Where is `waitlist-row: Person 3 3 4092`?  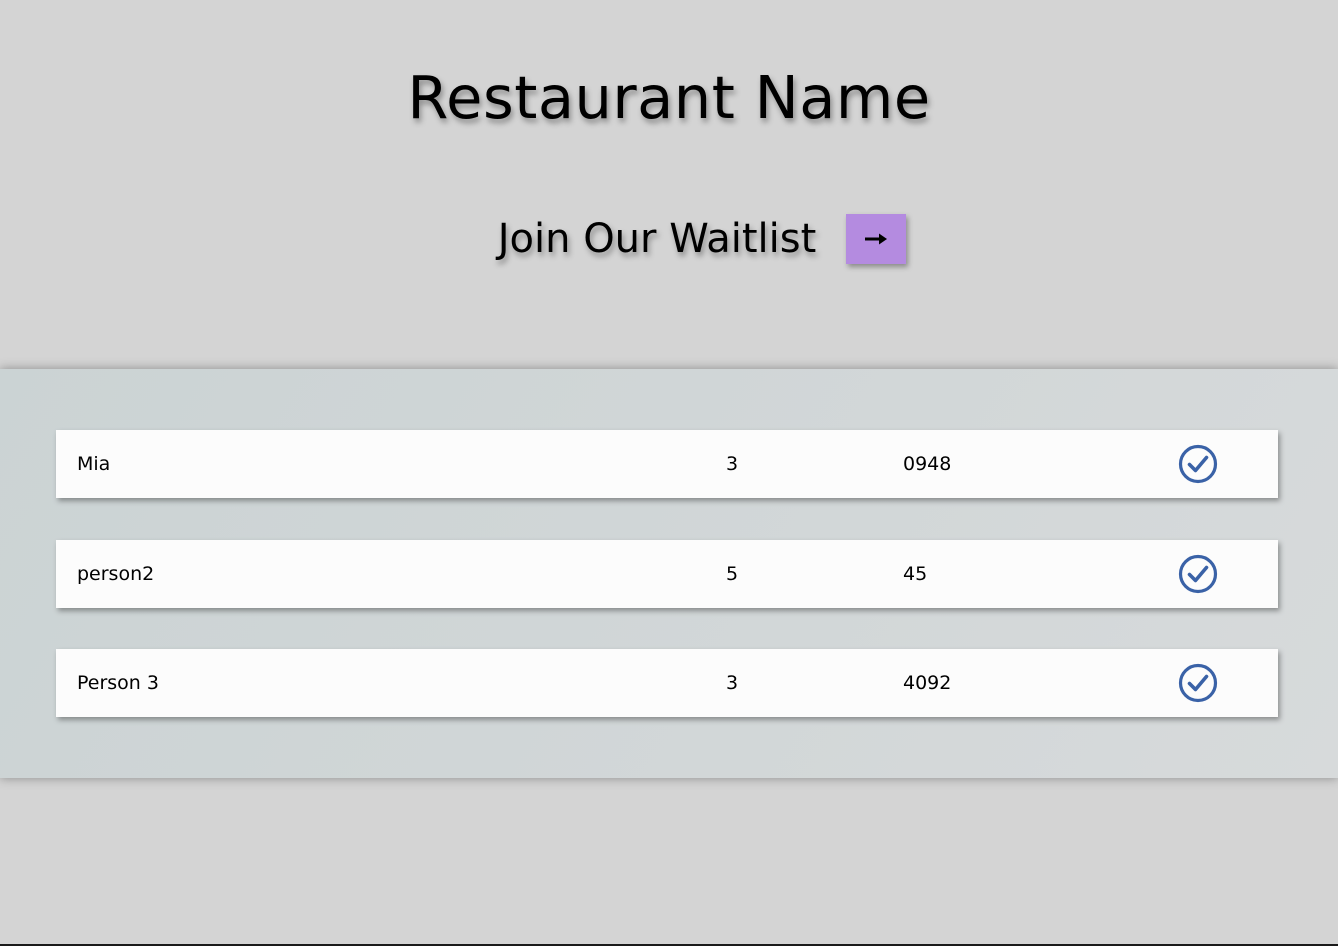
waitlist-row: Person 3 3 4092 is located at coordinates (667, 683).